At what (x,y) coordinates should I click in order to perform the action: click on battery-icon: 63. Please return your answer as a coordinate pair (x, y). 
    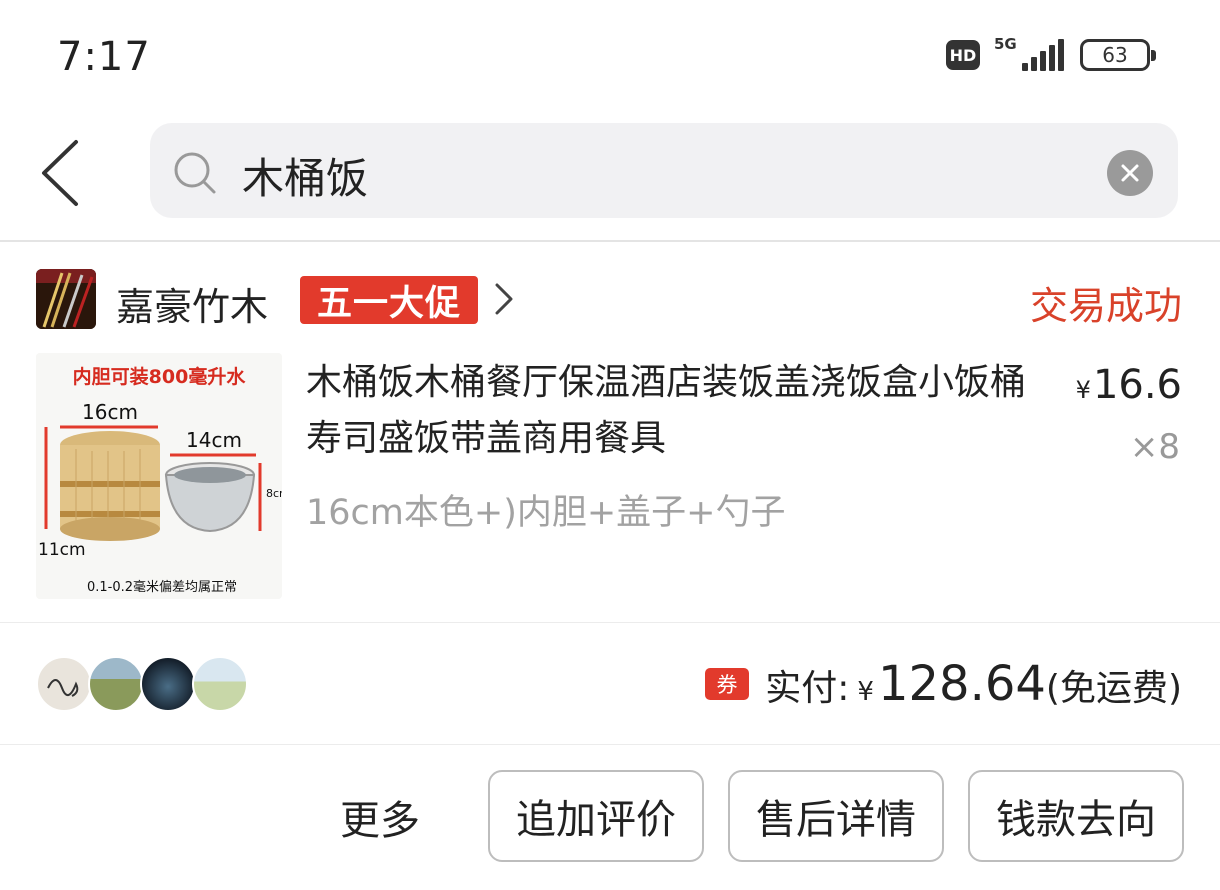
    Looking at the image, I should click on (1118, 55).